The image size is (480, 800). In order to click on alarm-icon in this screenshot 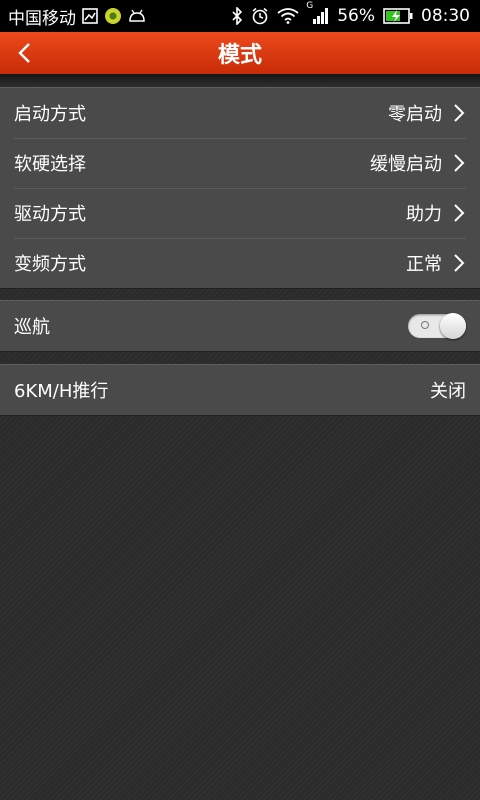, I will do `click(260, 16)`.